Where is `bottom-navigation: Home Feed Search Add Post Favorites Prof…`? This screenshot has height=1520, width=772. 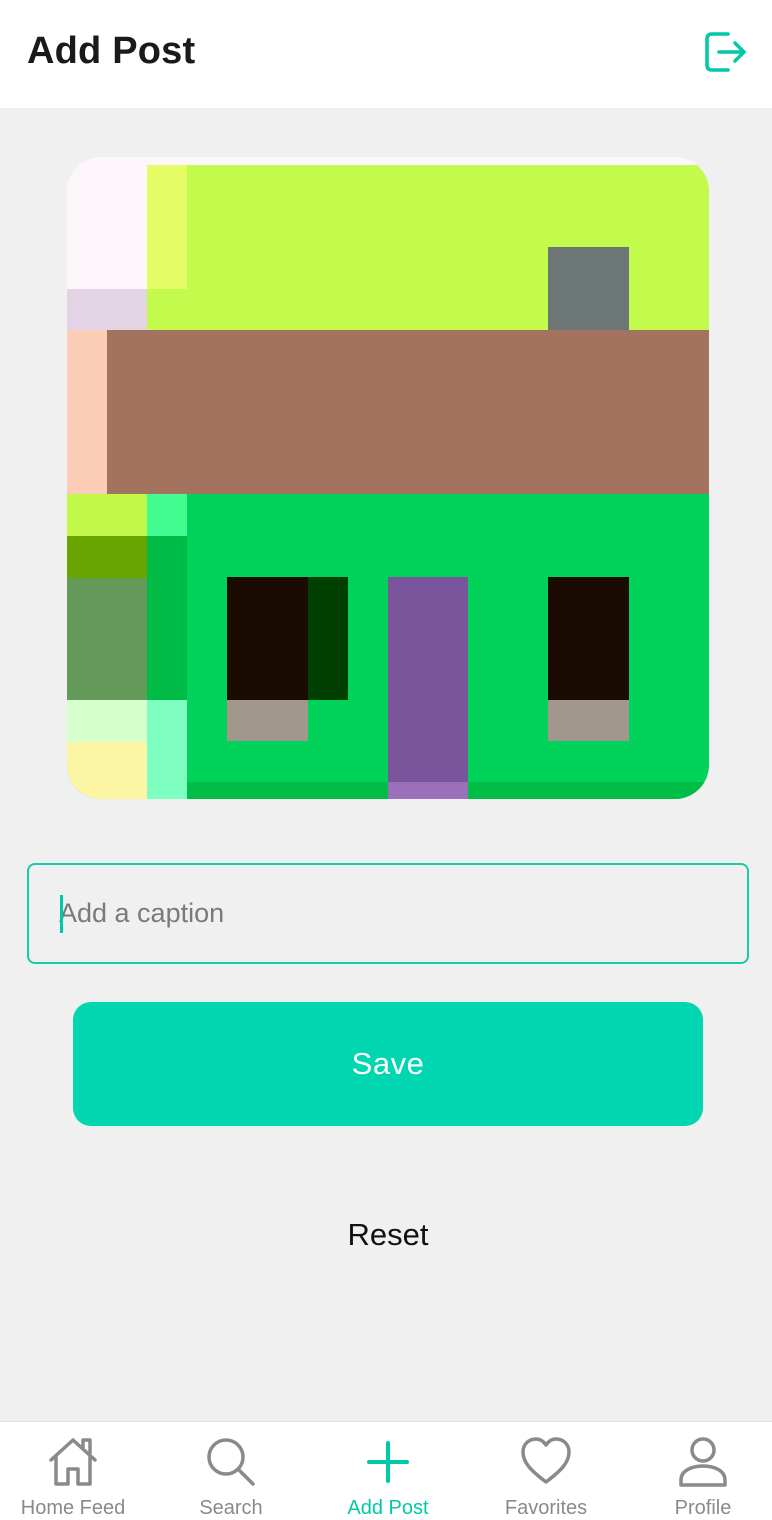
bottom-navigation: Home Feed Search Add Post Favorites Prof… is located at coordinates (386, 1470).